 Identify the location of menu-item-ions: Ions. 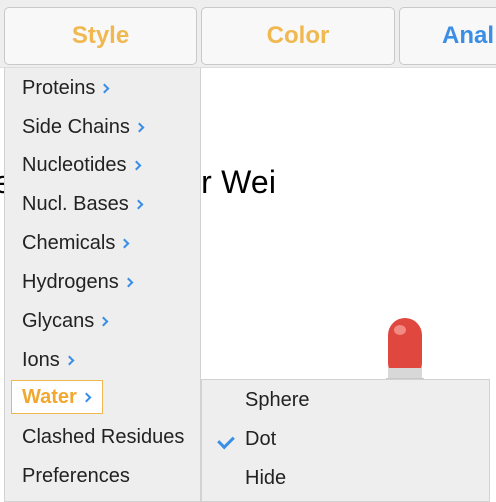
(102, 360).